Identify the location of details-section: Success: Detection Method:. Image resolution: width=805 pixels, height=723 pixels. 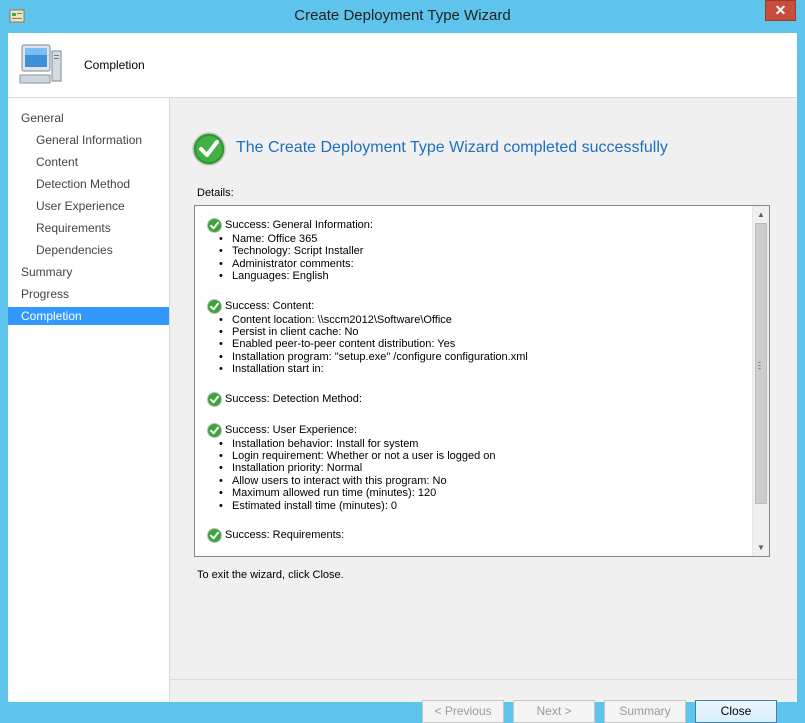
(477, 399).